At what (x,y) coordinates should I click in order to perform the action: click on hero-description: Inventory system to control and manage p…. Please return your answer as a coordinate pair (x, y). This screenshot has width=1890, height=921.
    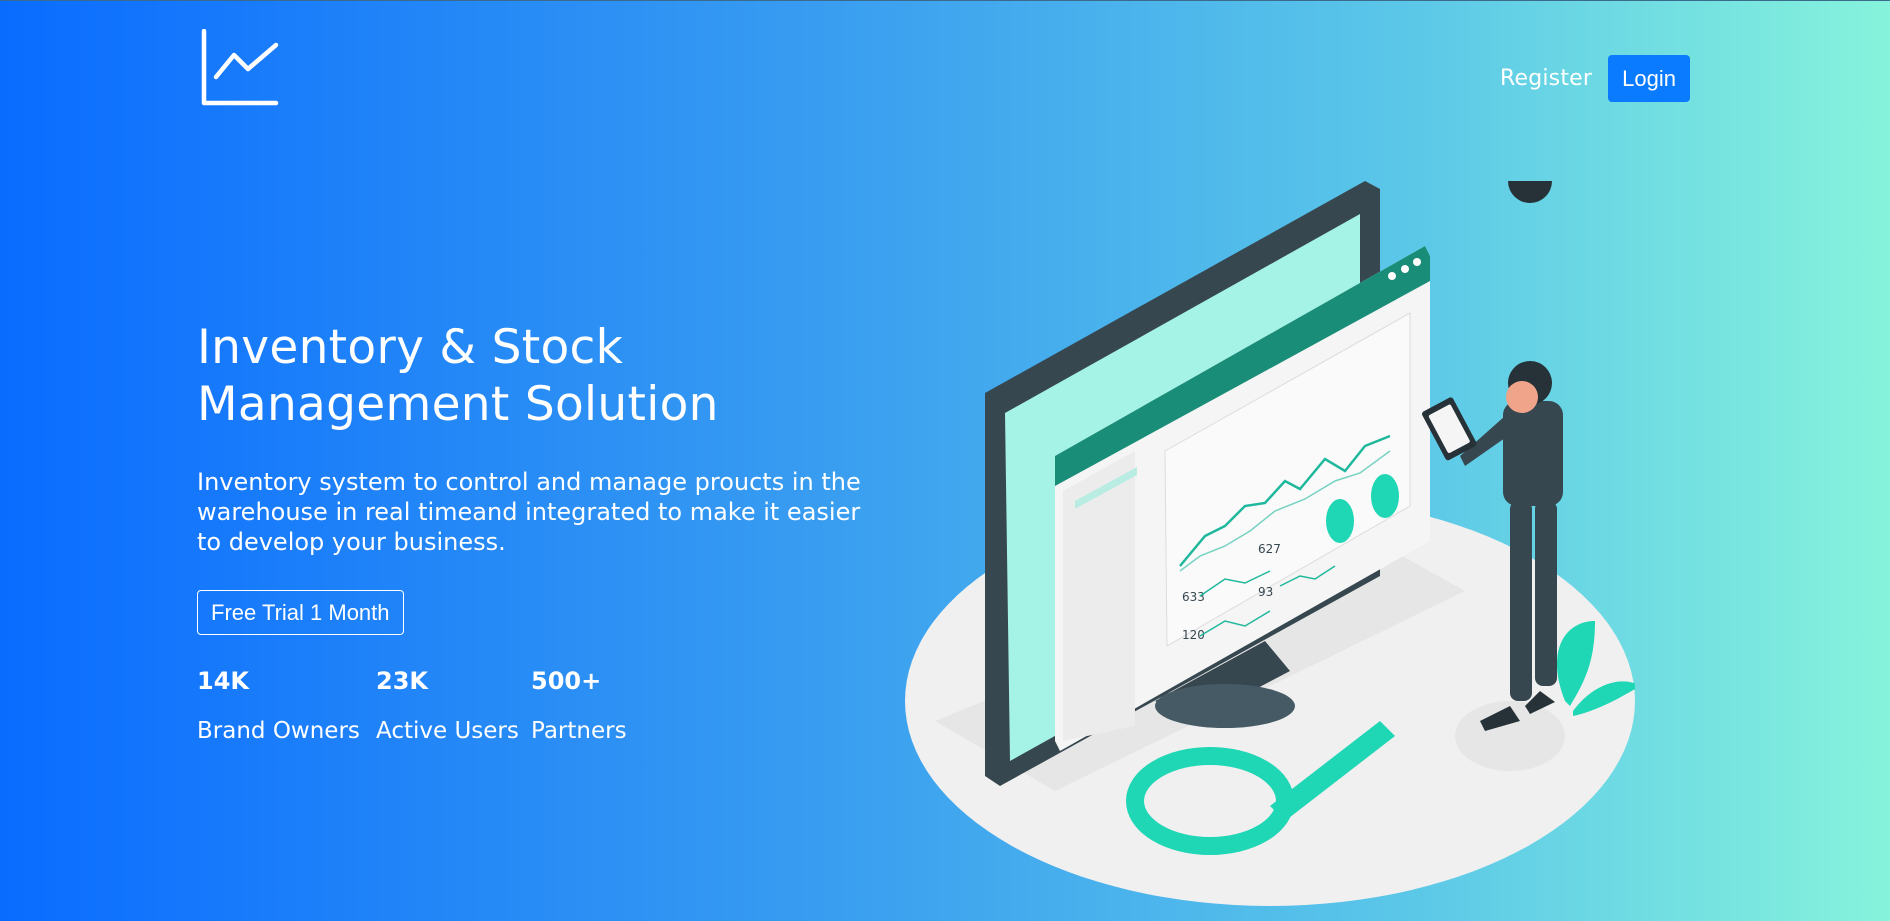
    Looking at the image, I should click on (529, 512).